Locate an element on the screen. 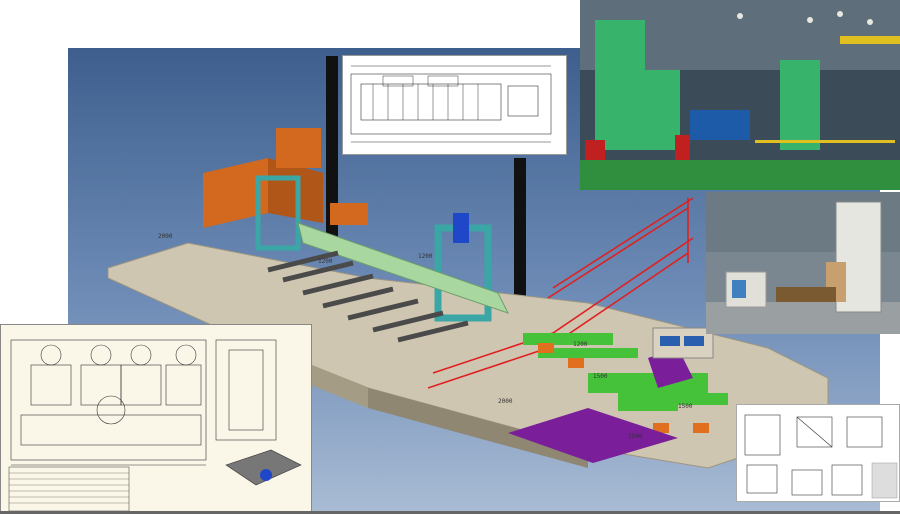 The image size is (900, 514). gearbox-assembly-drawing-svg is located at coordinates (155, 425).